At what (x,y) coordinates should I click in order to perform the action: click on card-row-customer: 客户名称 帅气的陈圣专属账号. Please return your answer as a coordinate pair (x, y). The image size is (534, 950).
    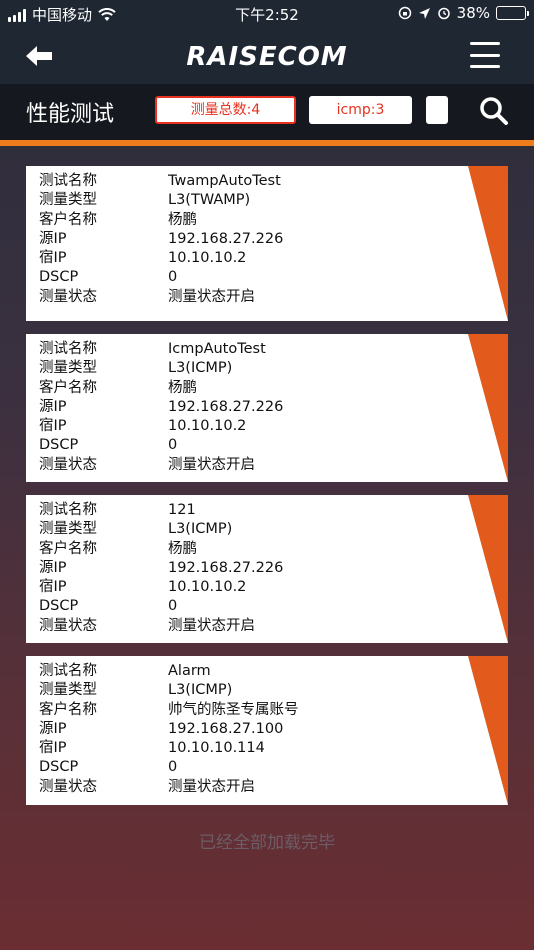
    Looking at the image, I should click on (169, 709).